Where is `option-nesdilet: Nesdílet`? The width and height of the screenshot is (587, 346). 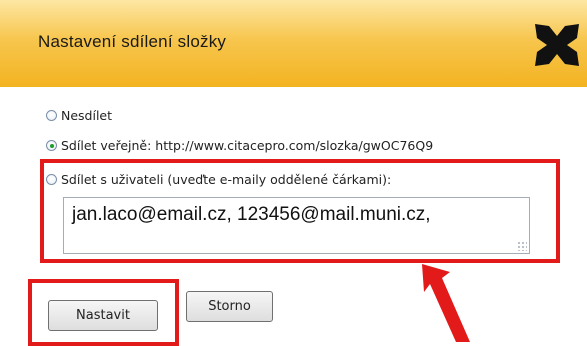 option-nesdilet: Nesdílet is located at coordinates (79, 115).